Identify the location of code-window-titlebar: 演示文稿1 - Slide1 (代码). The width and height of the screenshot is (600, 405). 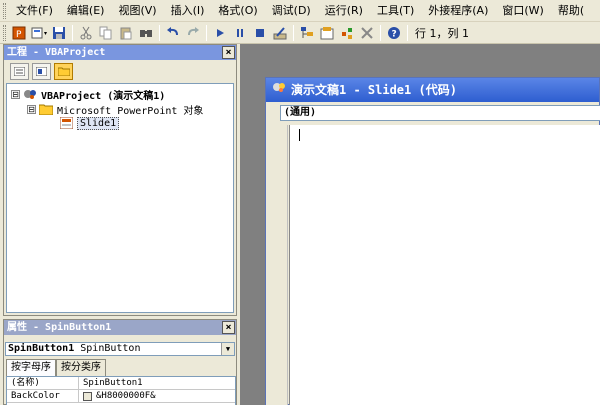
(432, 90).